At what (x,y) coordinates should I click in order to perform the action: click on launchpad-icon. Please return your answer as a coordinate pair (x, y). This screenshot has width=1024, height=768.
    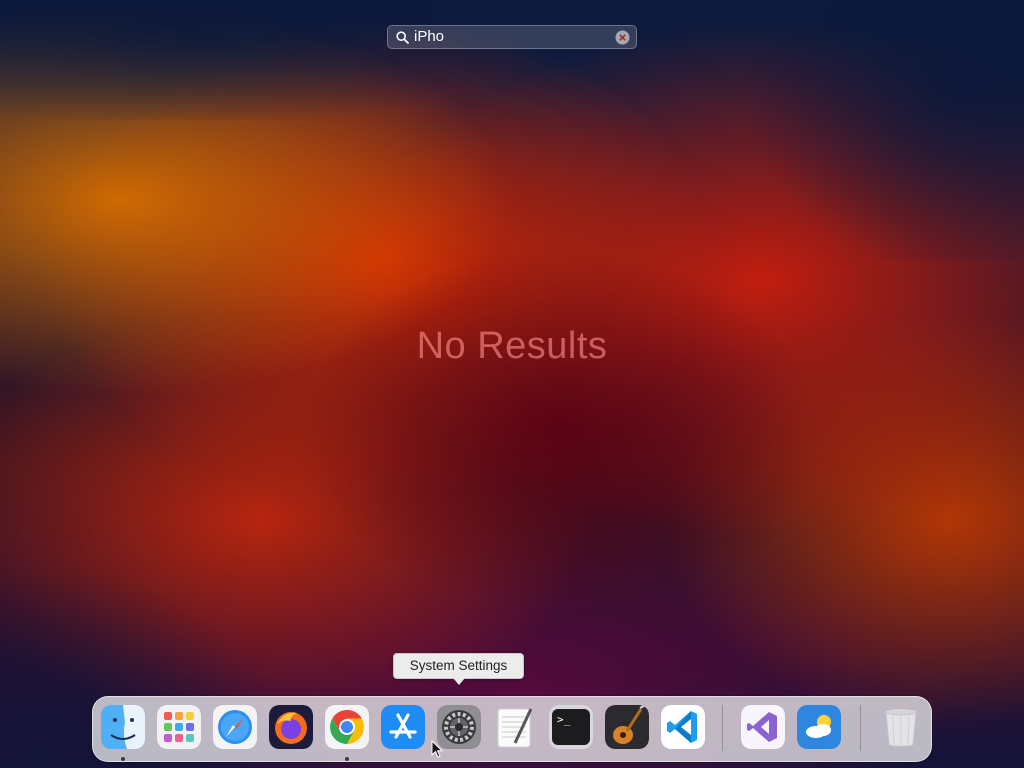
    Looking at the image, I should click on (179, 727).